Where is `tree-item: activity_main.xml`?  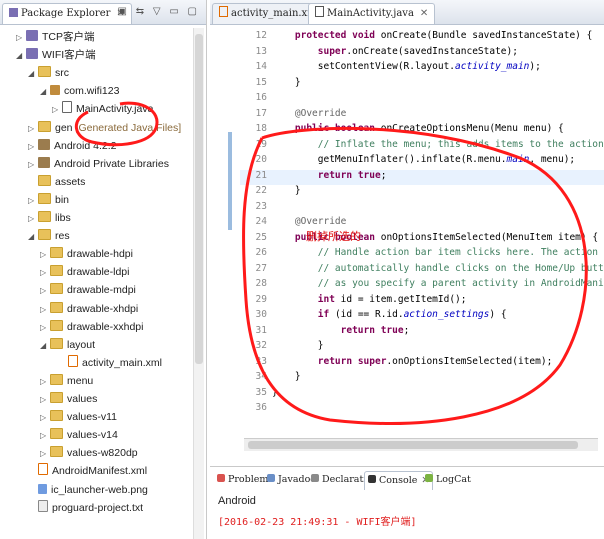 tree-item: activity_main.xml is located at coordinates (110, 363).